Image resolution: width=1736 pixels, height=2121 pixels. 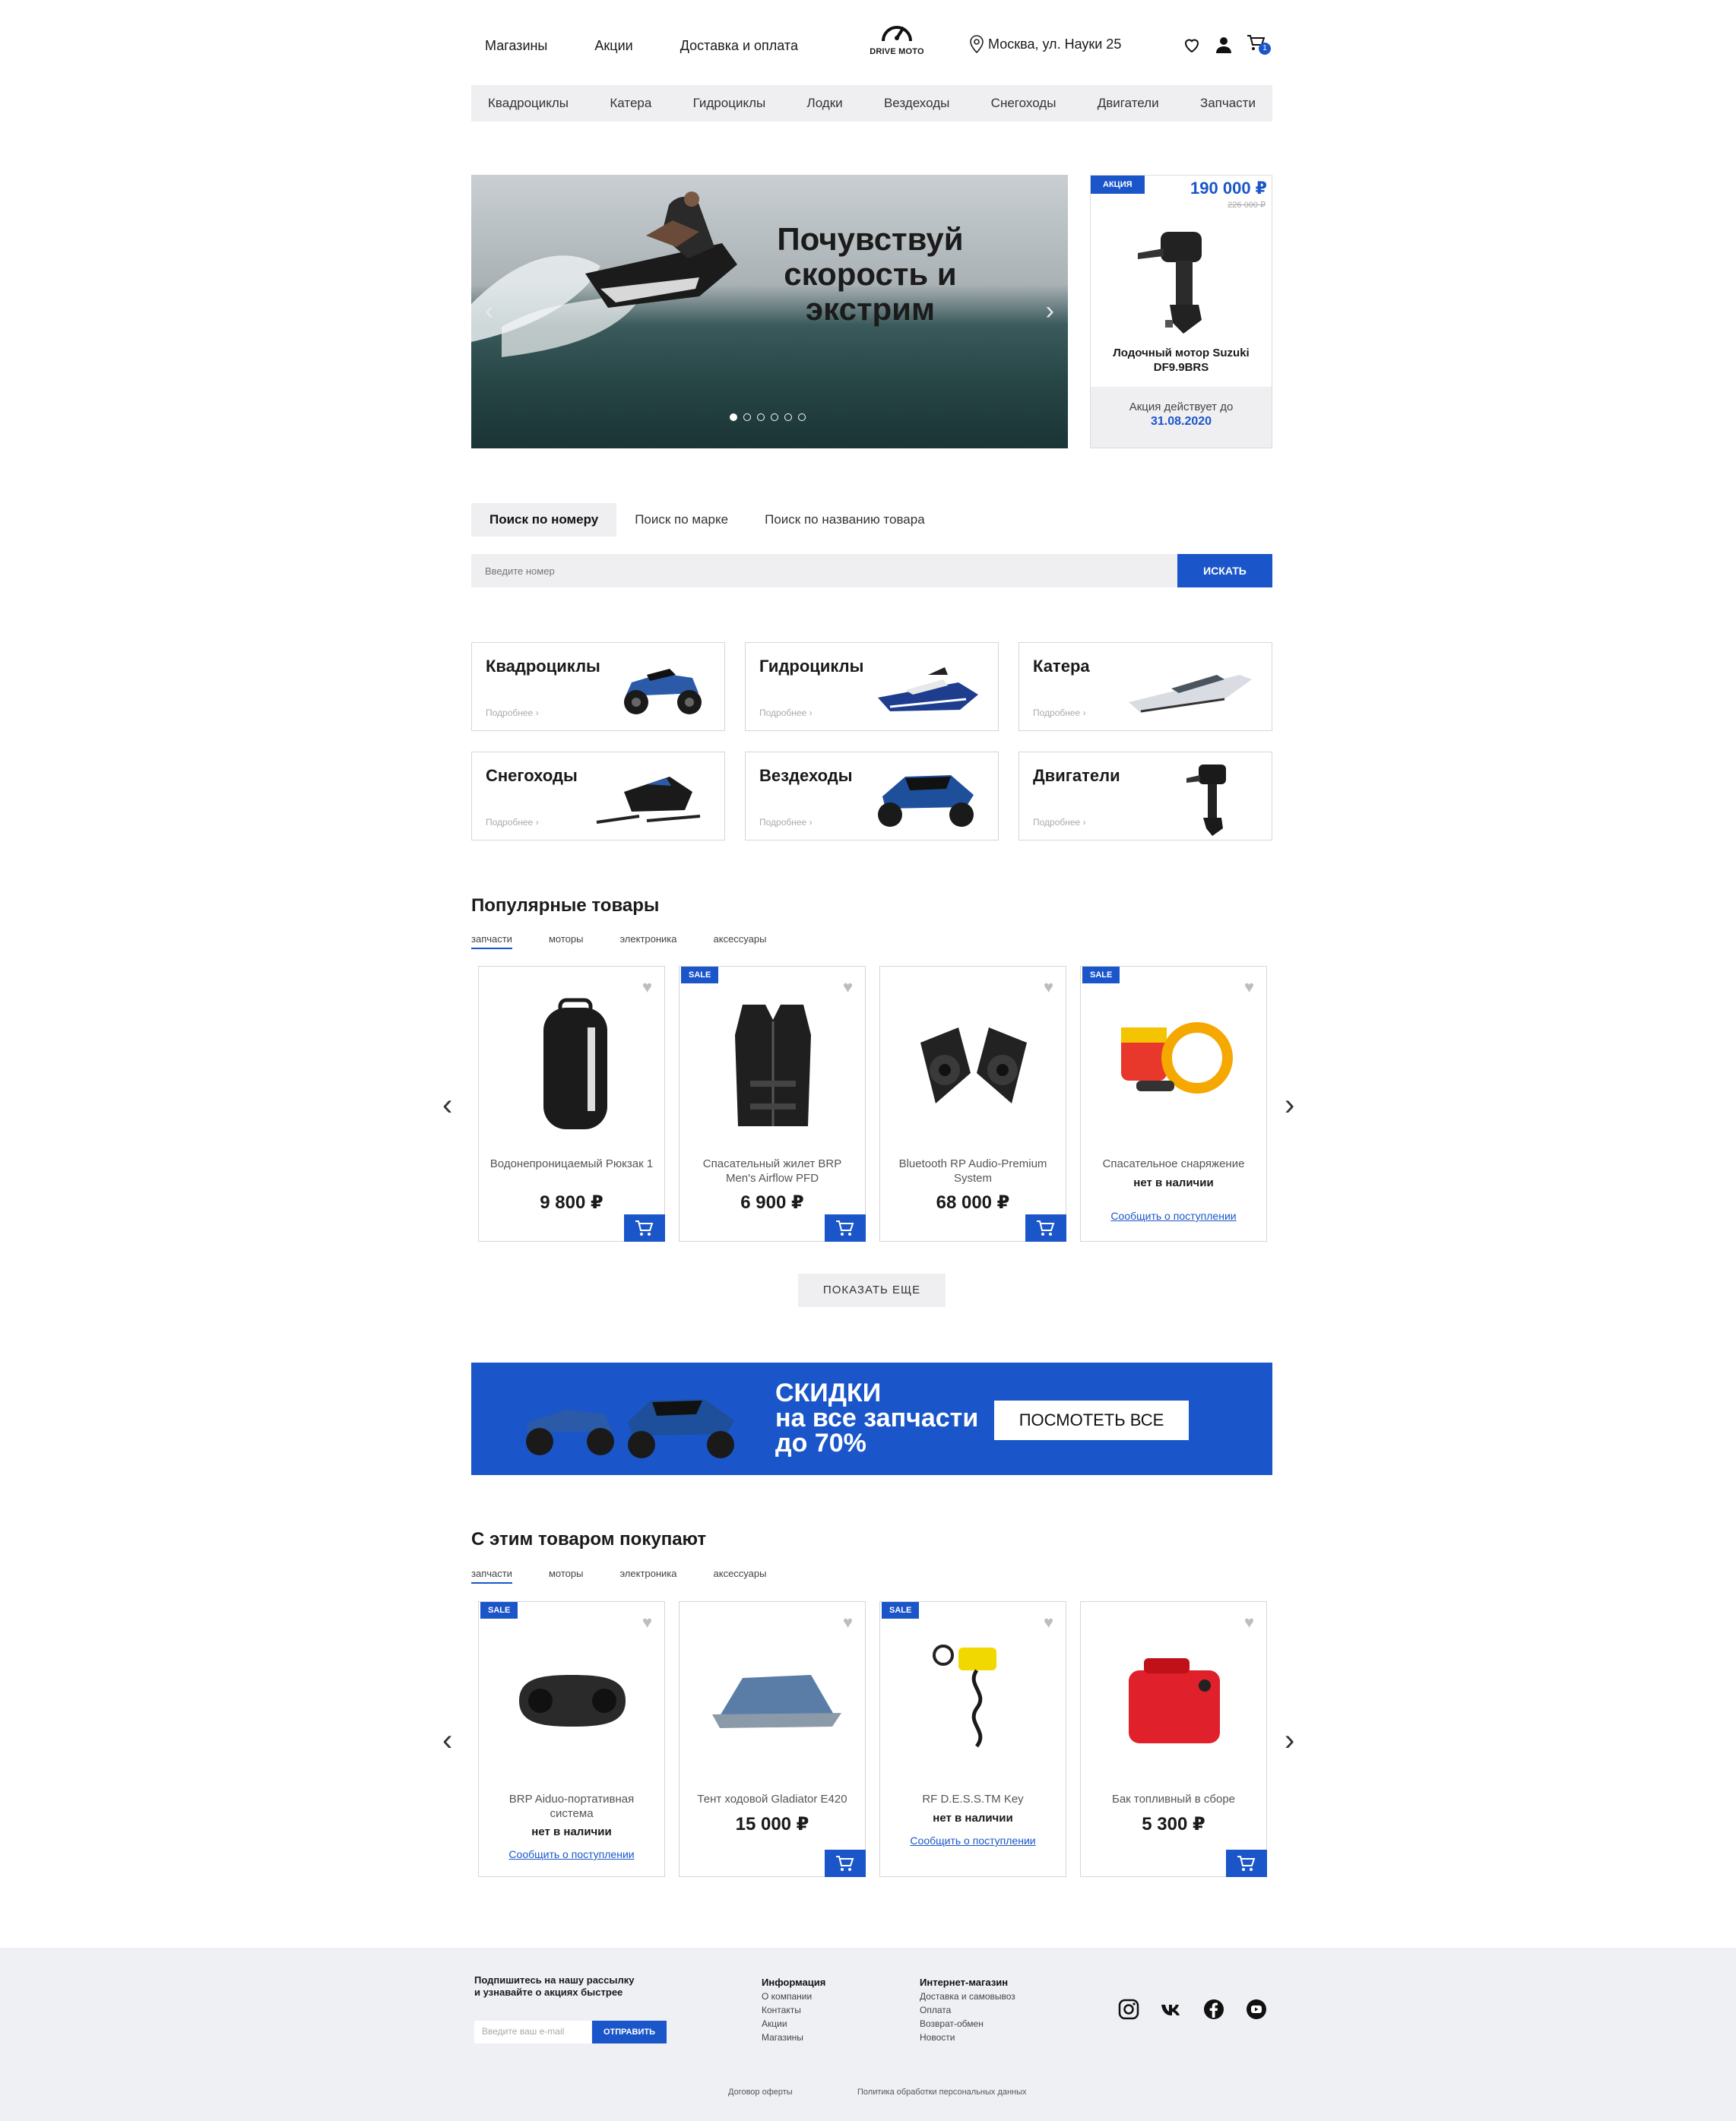 What do you see at coordinates (729, 103) in the screenshot?
I see `category-jetskis: Гидроциклы` at bounding box center [729, 103].